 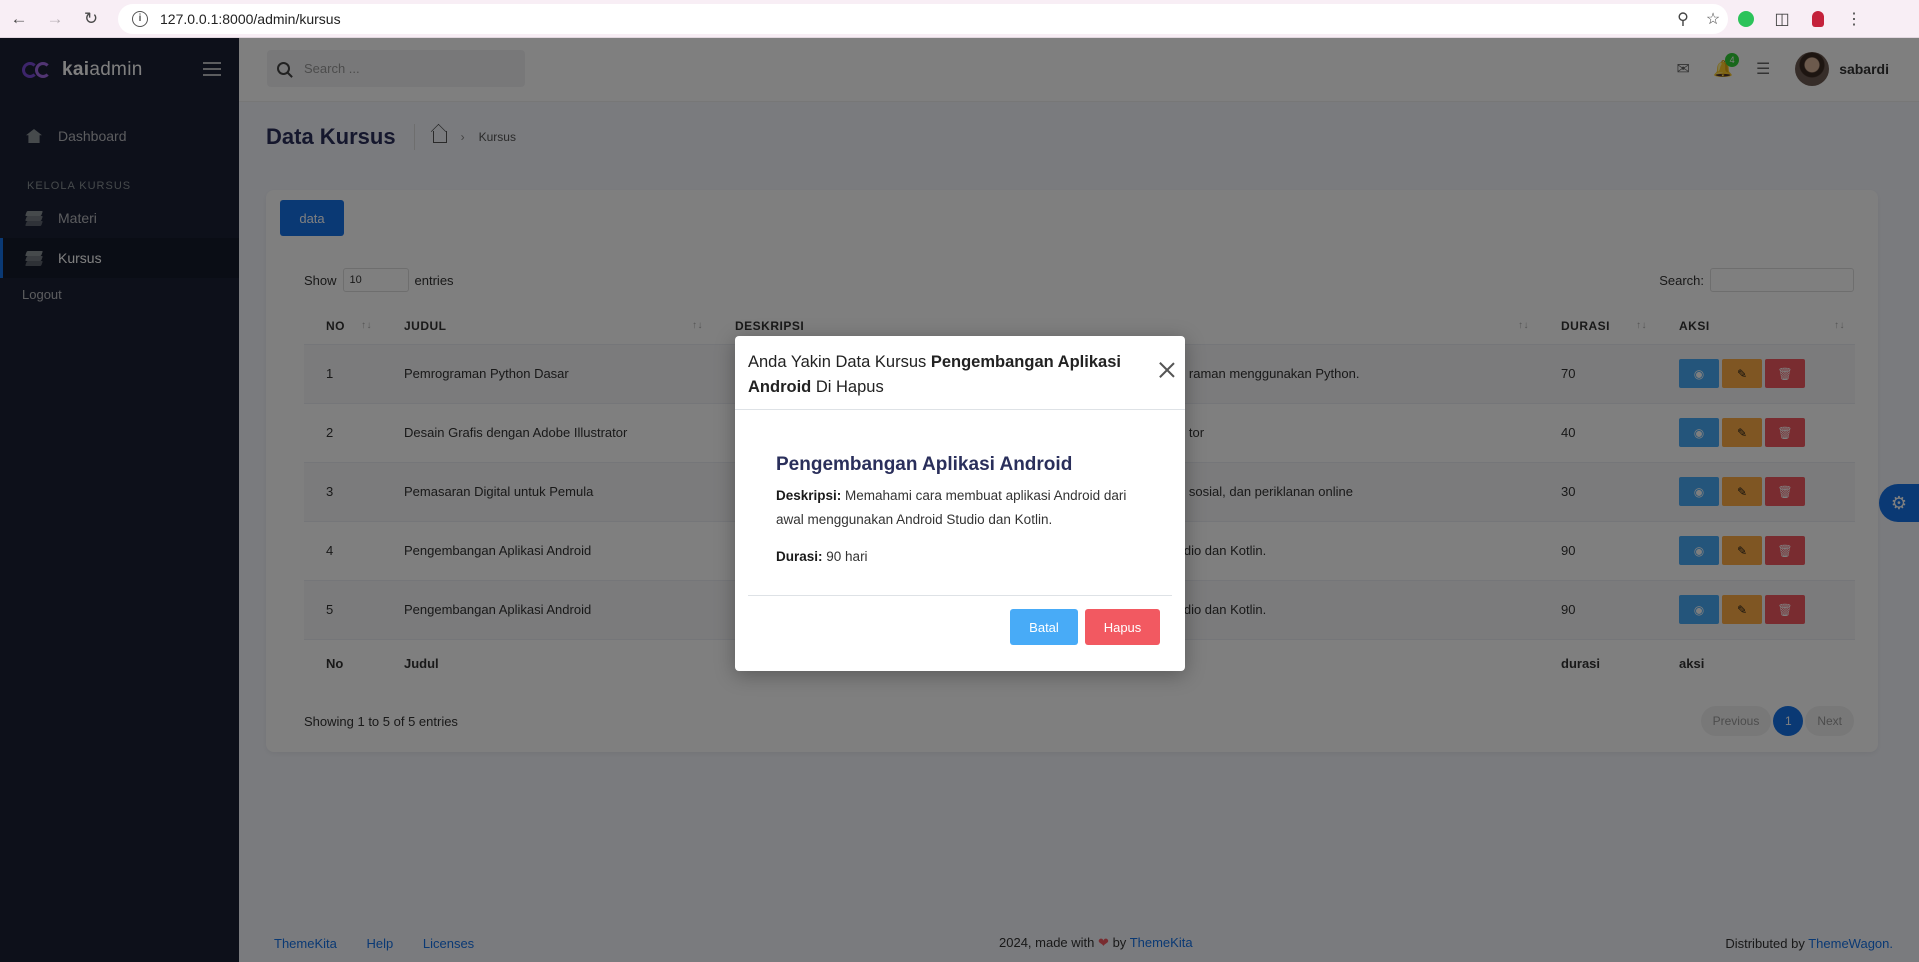 I want to click on url-text: 127.0.0.1:8000/admin/kursus, so click(x=250, y=19).